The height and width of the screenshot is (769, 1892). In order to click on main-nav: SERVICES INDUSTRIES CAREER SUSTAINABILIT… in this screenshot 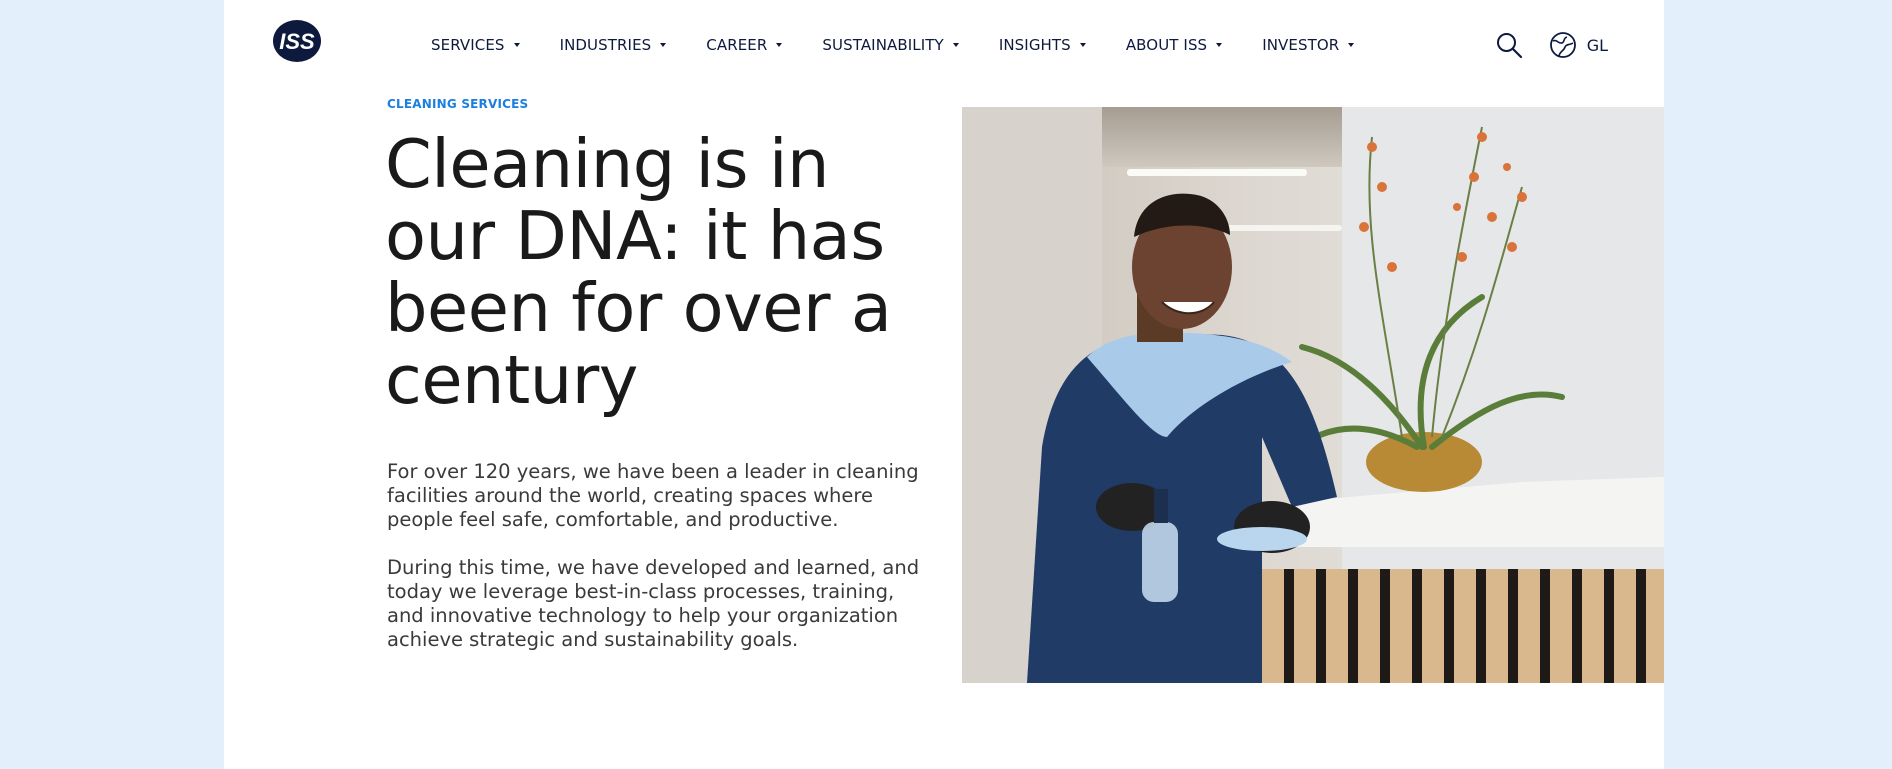, I will do `click(912, 45)`.